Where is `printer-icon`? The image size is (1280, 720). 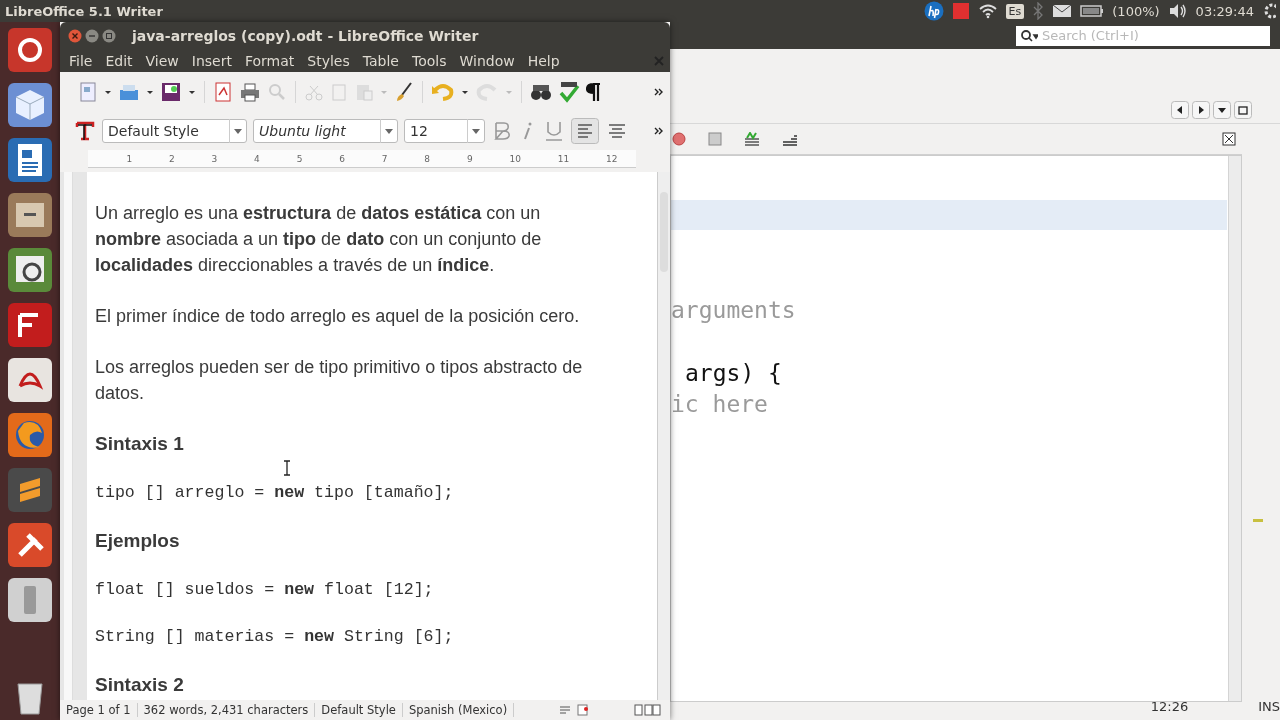 printer-icon is located at coordinates (250, 92).